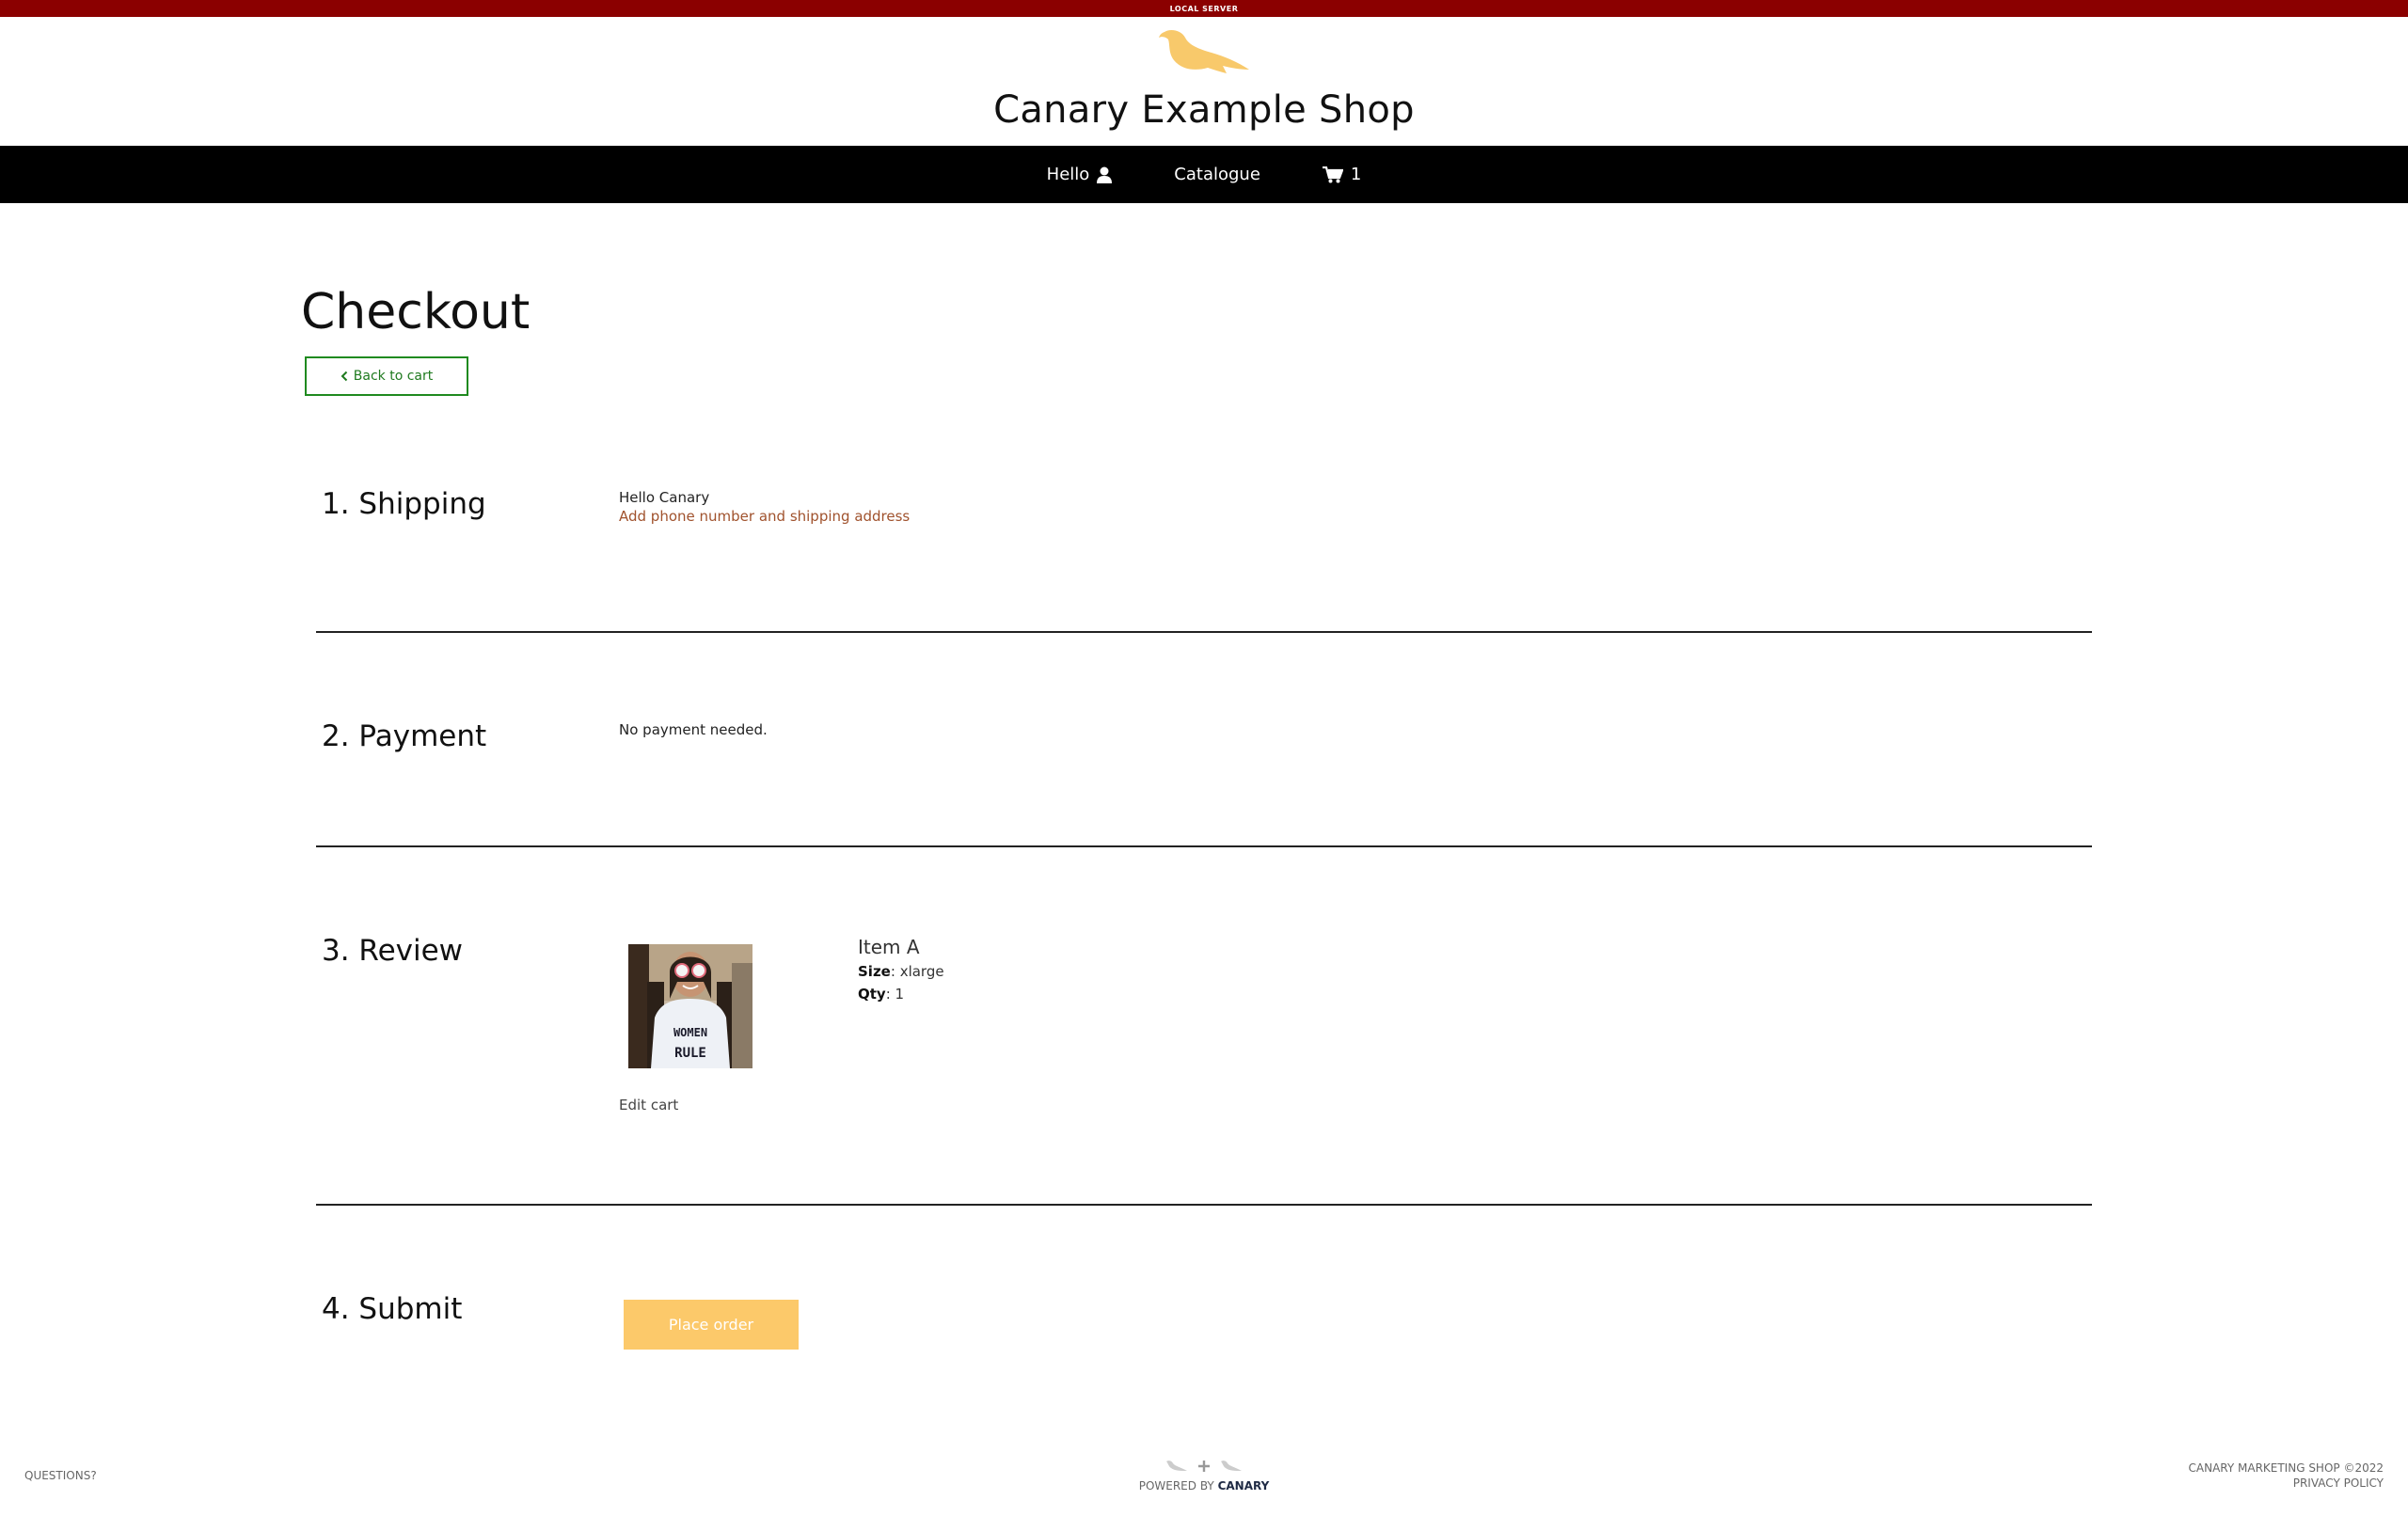 This screenshot has width=2408, height=1516. Describe the element at coordinates (690, 1053) in the screenshot. I see `tshirt-text-line2: RULE` at that location.